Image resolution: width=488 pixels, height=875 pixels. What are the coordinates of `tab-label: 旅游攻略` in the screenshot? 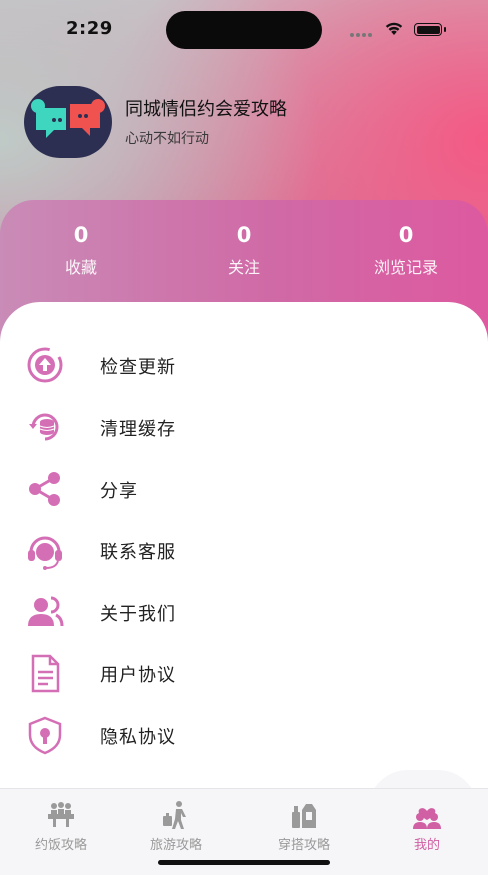 It's located at (175, 845).